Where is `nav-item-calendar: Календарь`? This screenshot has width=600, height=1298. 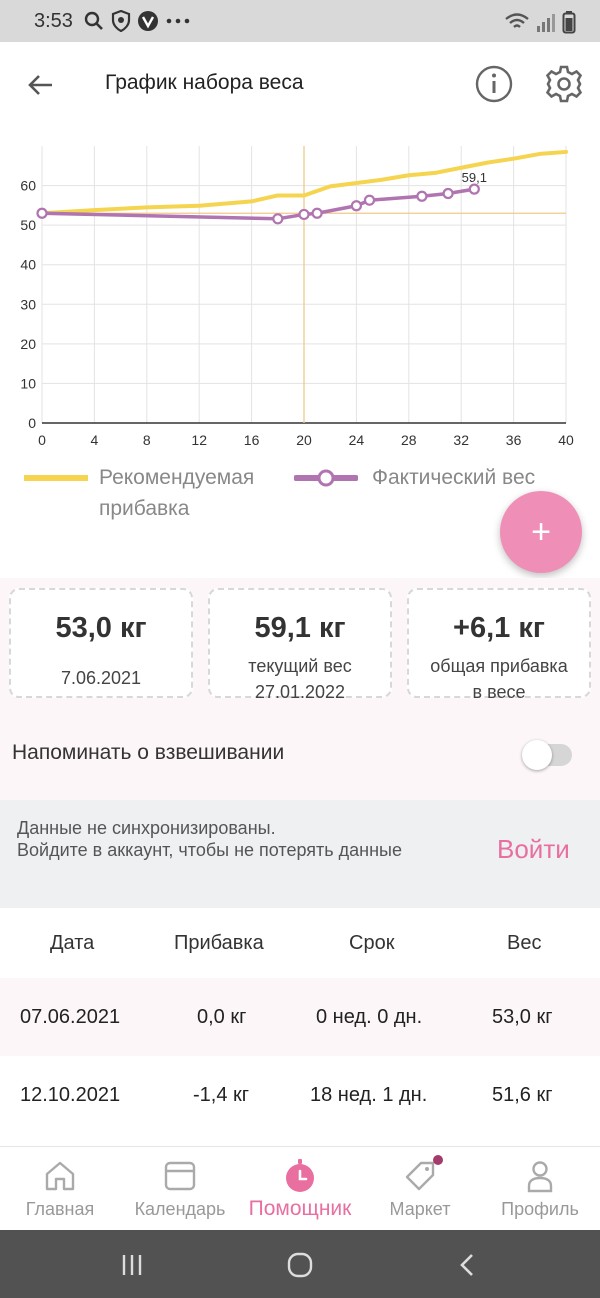
nav-item-calendar: Календарь is located at coordinates (180, 1189).